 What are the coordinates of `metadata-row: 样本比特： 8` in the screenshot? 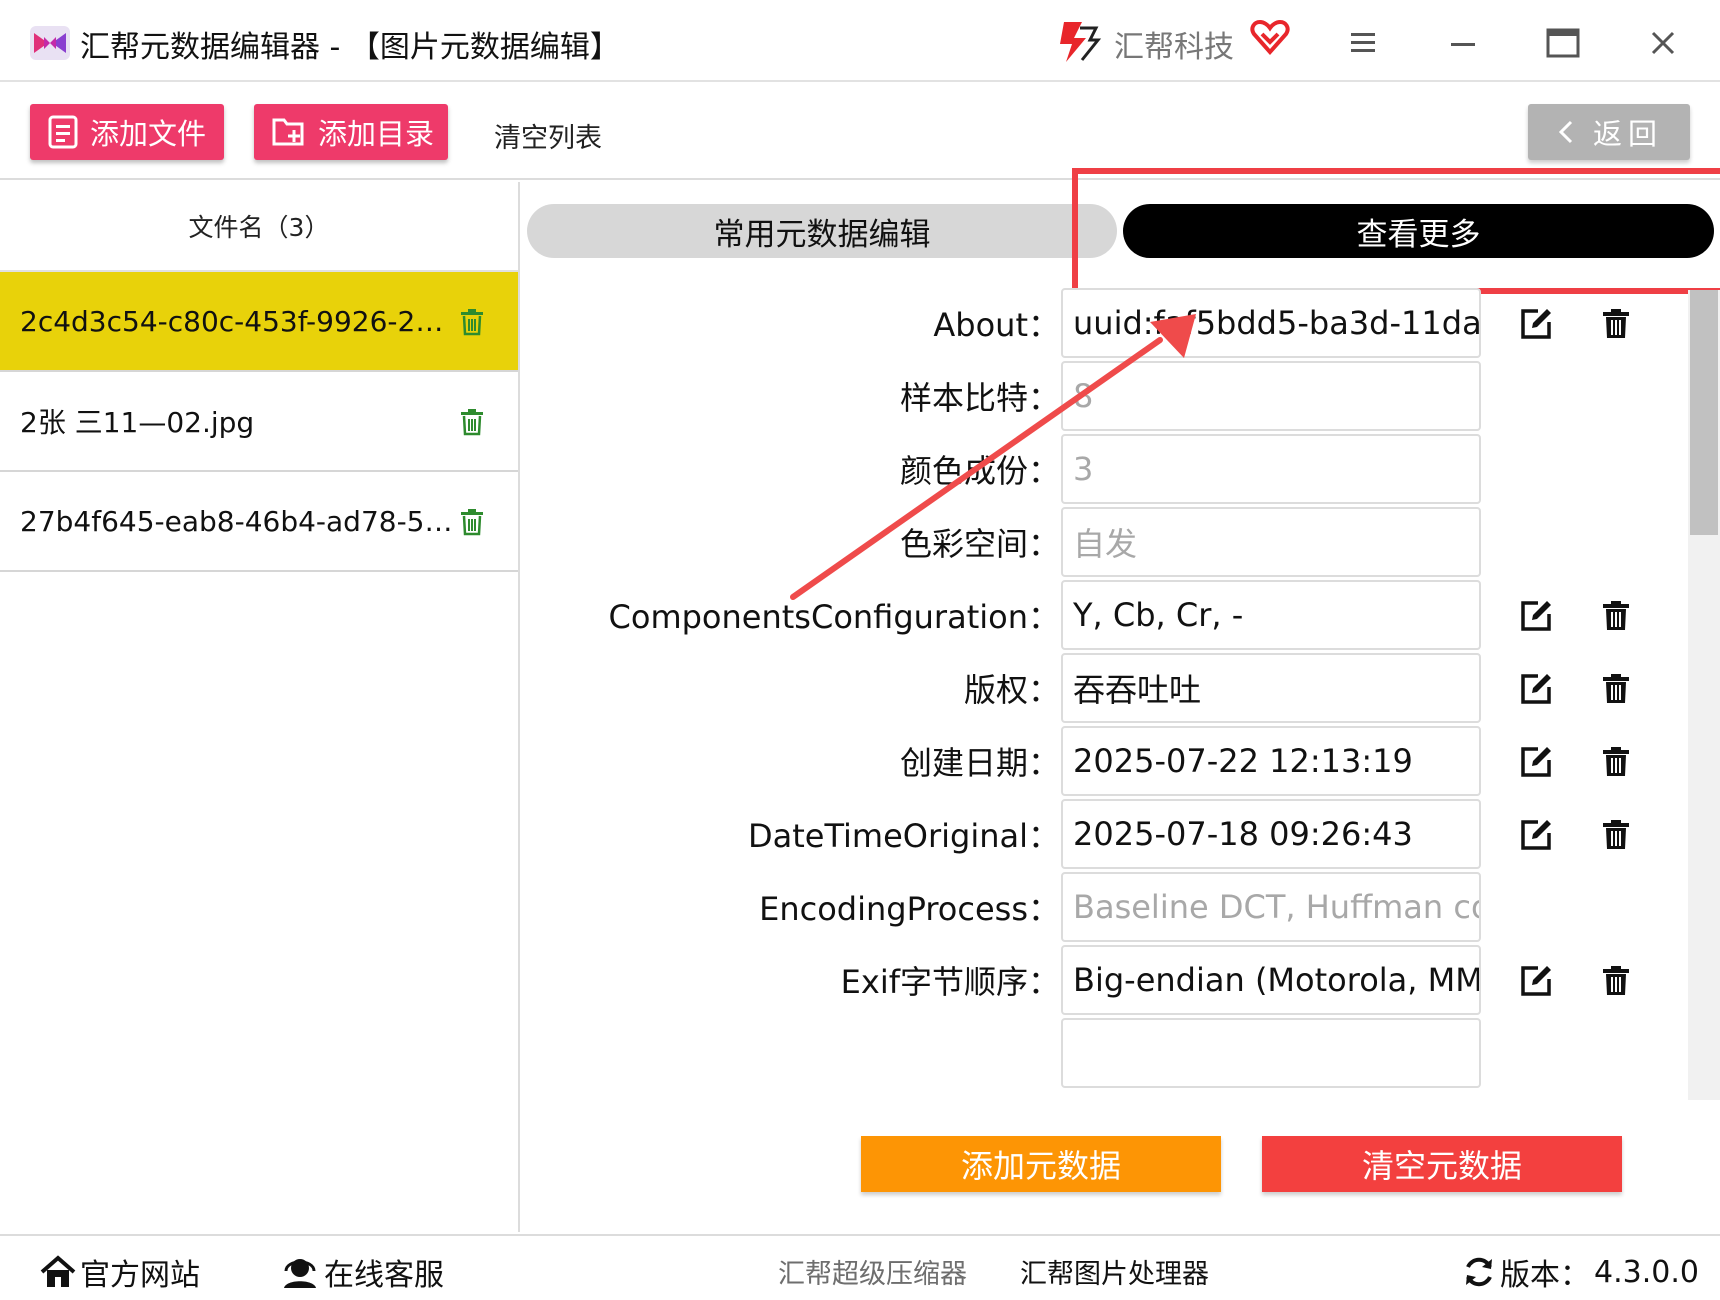 It's located at (1107, 397).